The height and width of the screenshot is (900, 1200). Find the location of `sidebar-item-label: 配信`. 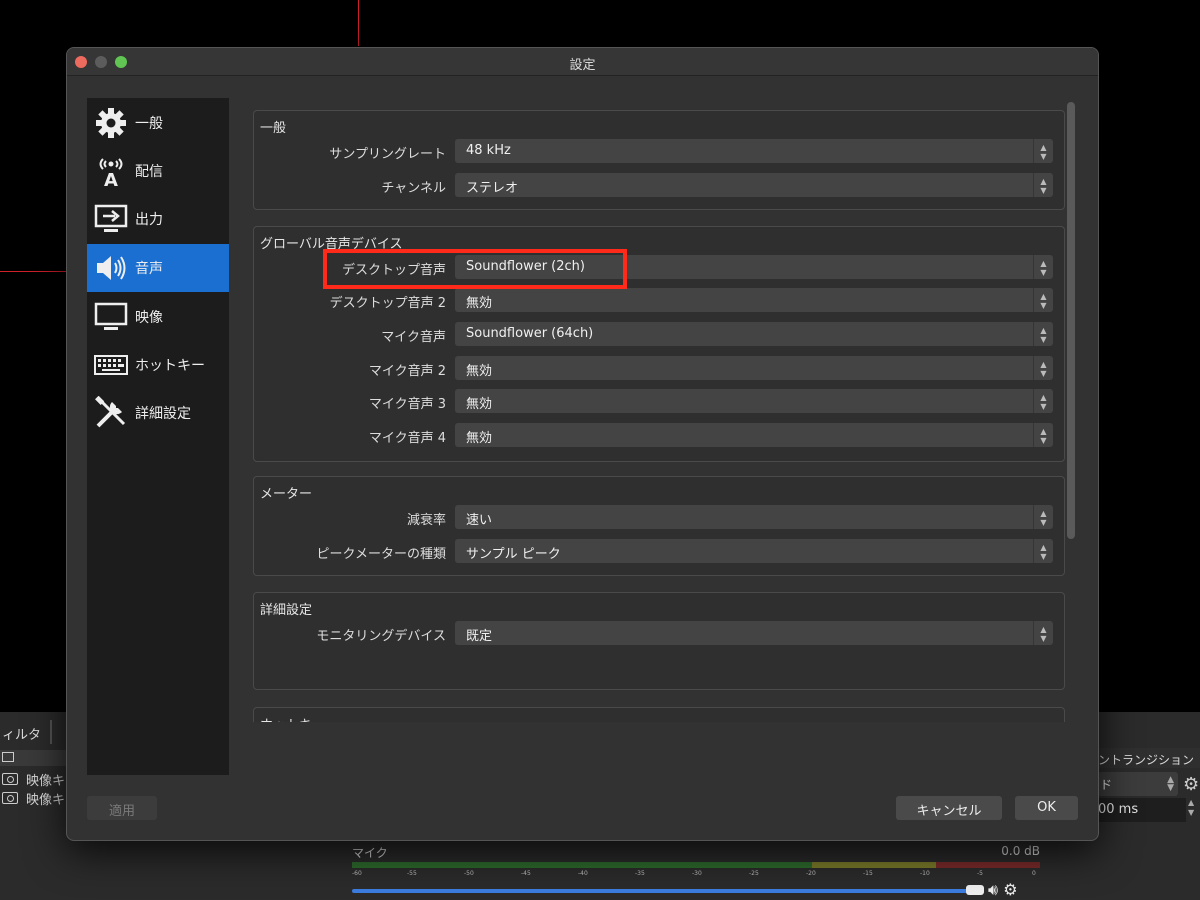

sidebar-item-label: 配信 is located at coordinates (149, 172).